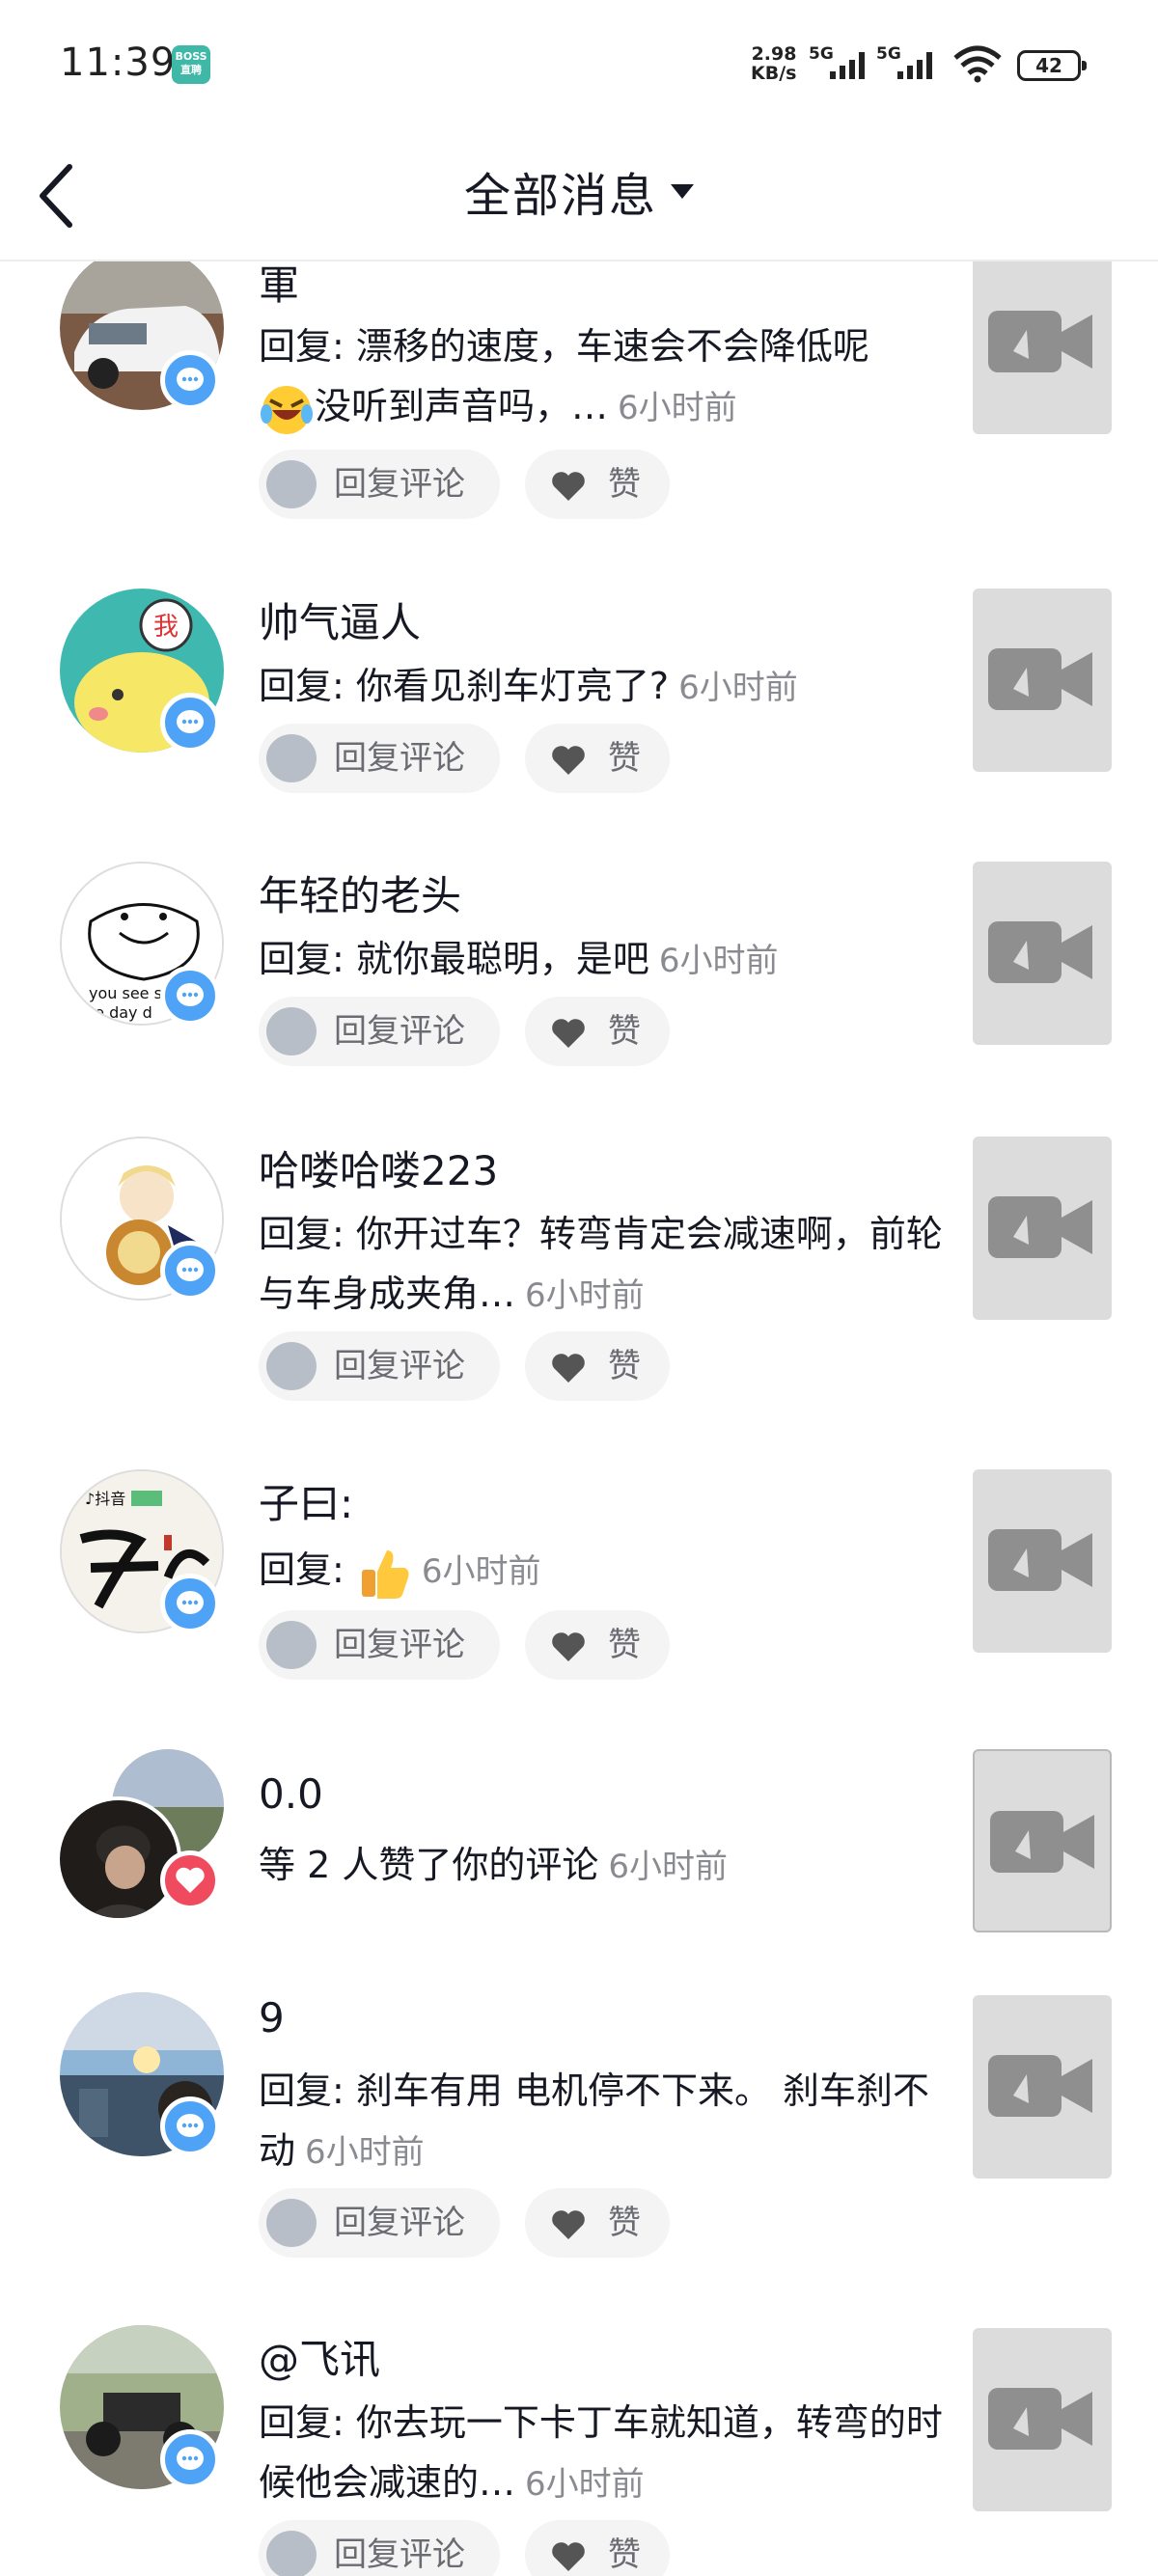 The height and width of the screenshot is (2576, 1158). I want to click on title-dropdown: 全部消息, so click(579, 191).